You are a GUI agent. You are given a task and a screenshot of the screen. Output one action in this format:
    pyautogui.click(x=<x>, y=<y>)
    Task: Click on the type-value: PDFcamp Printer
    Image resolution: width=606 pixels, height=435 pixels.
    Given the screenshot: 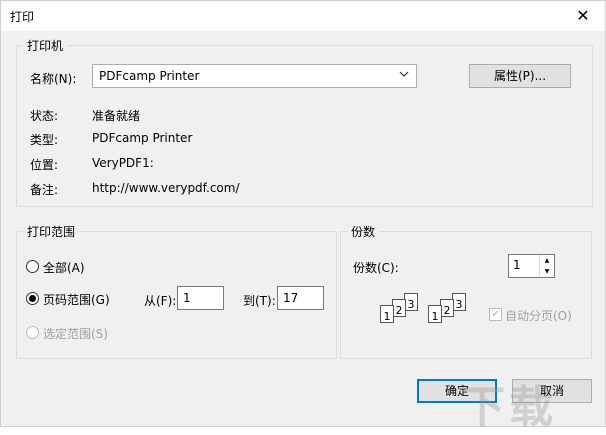 What is the action you would take?
    pyautogui.click(x=142, y=138)
    